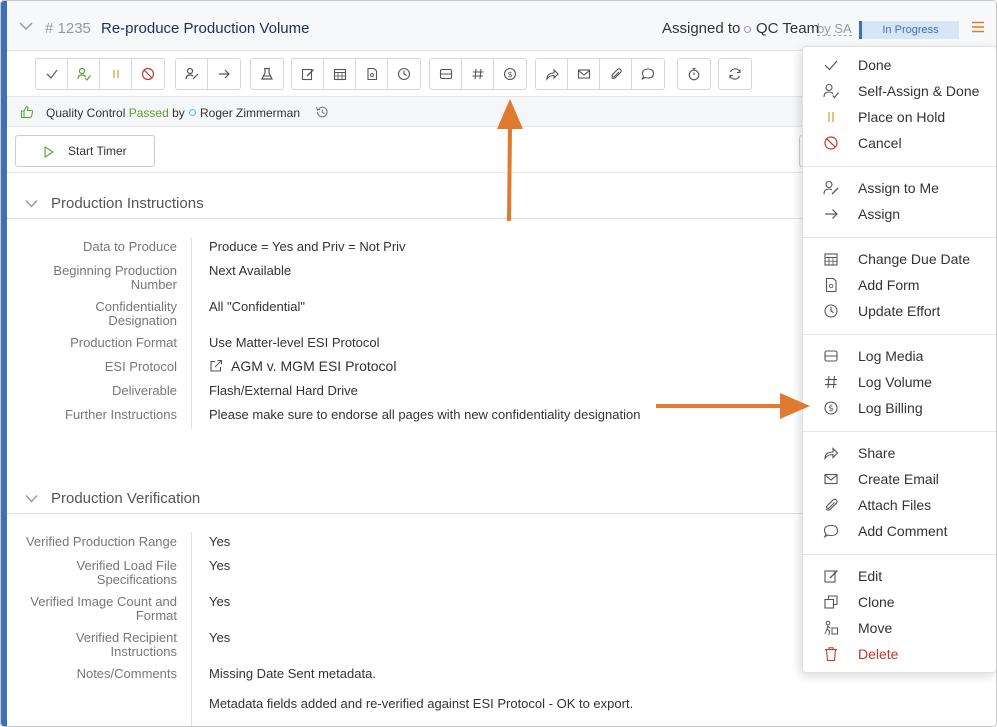  I want to click on hash-icon, so click(477, 74).